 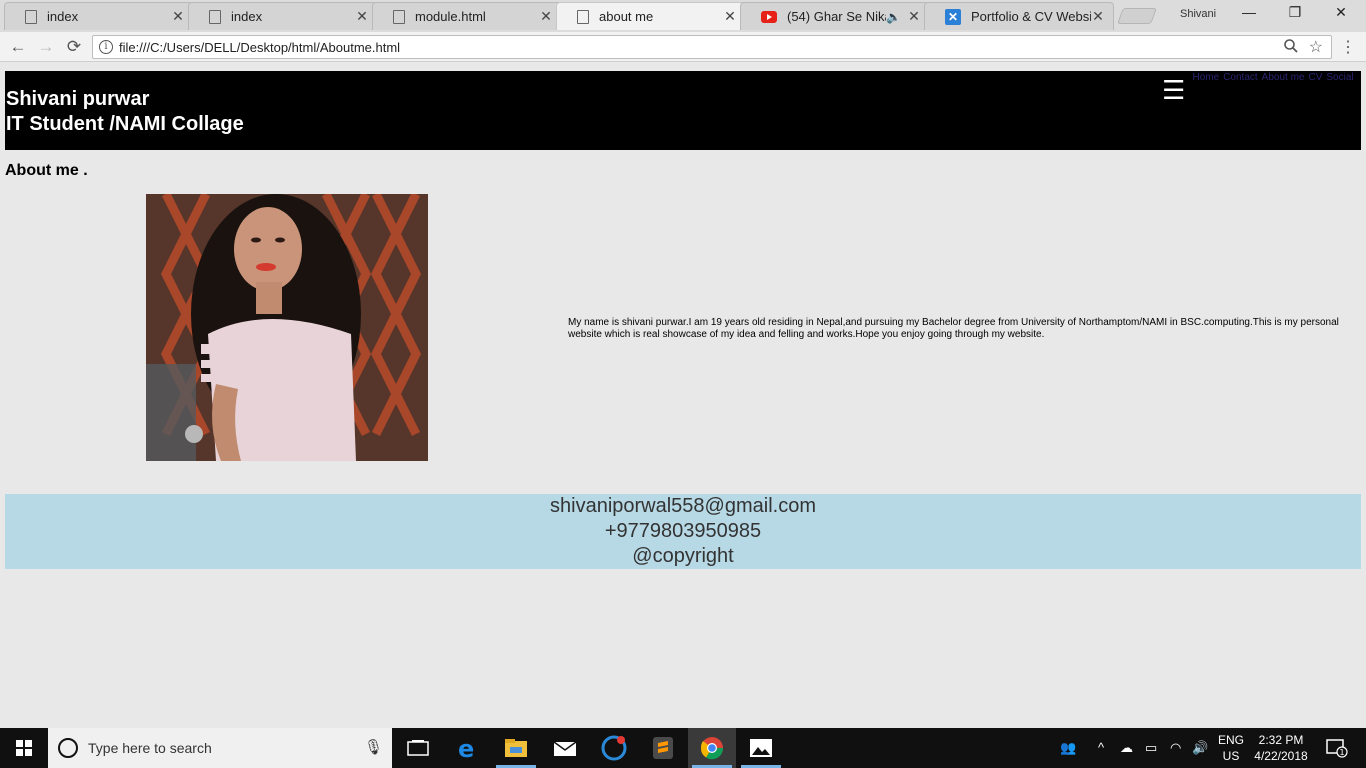 What do you see at coordinates (283, 16) in the screenshot?
I see `tab-index-2: index ✕` at bounding box center [283, 16].